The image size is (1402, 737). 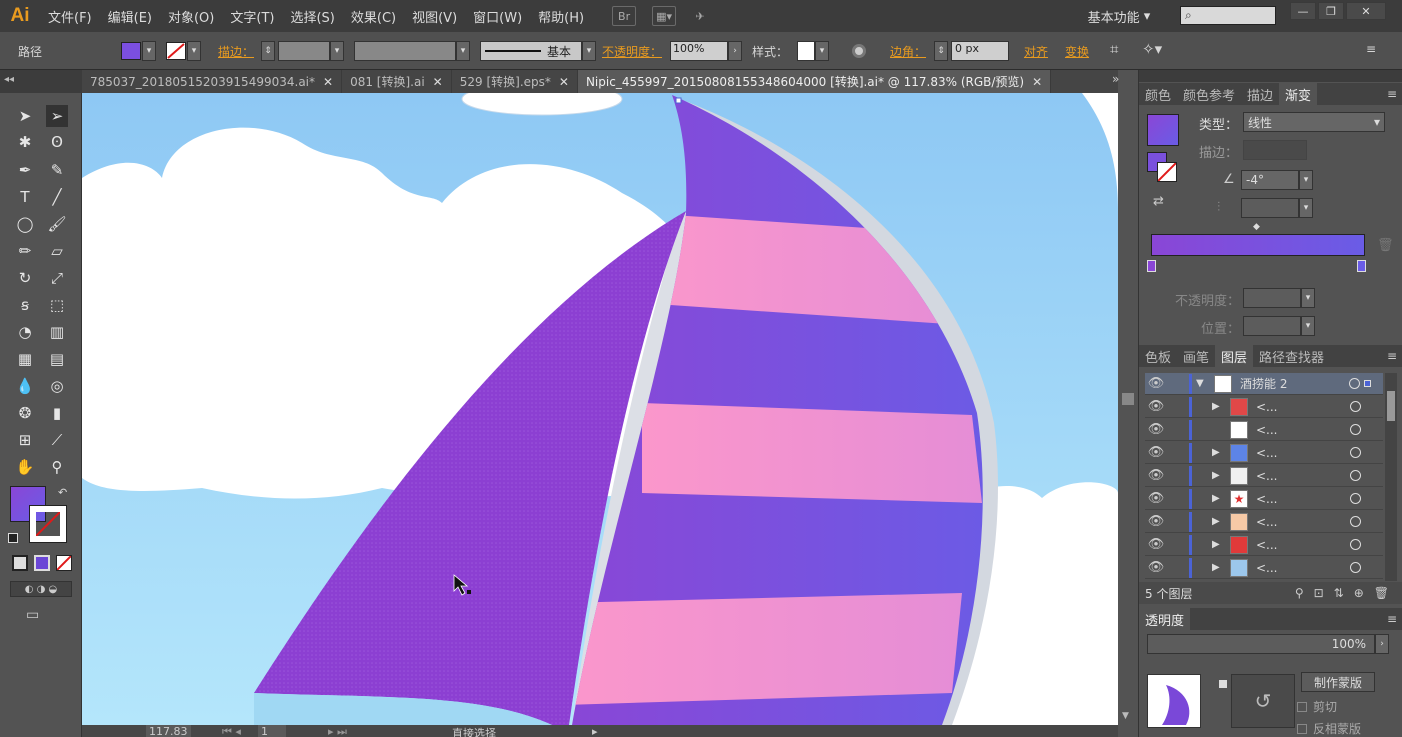 What do you see at coordinates (131, 51) in the screenshot?
I see `fill-swatch` at bounding box center [131, 51].